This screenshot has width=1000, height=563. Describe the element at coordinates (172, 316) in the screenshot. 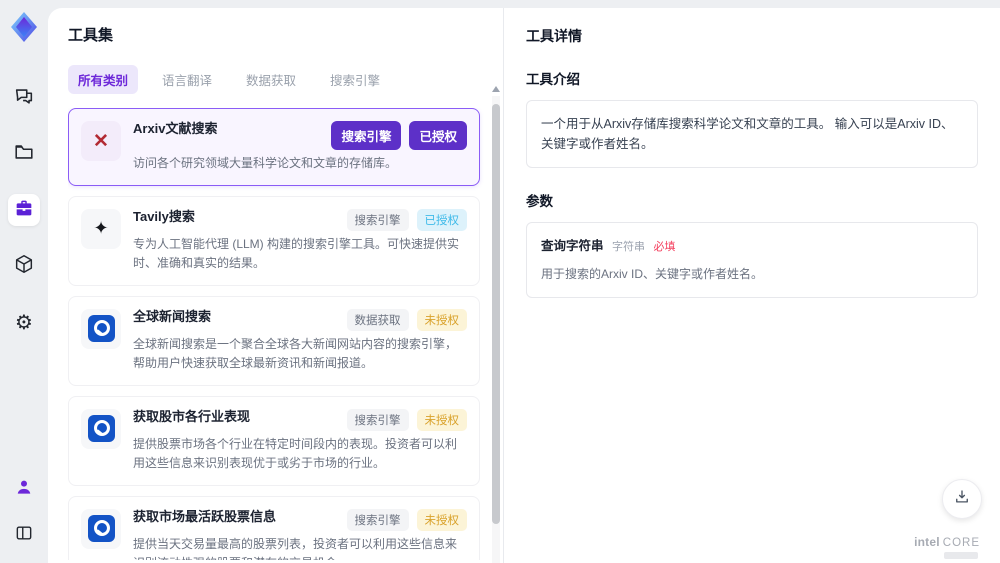

I see `tool-title: 全球新闻搜索` at that location.